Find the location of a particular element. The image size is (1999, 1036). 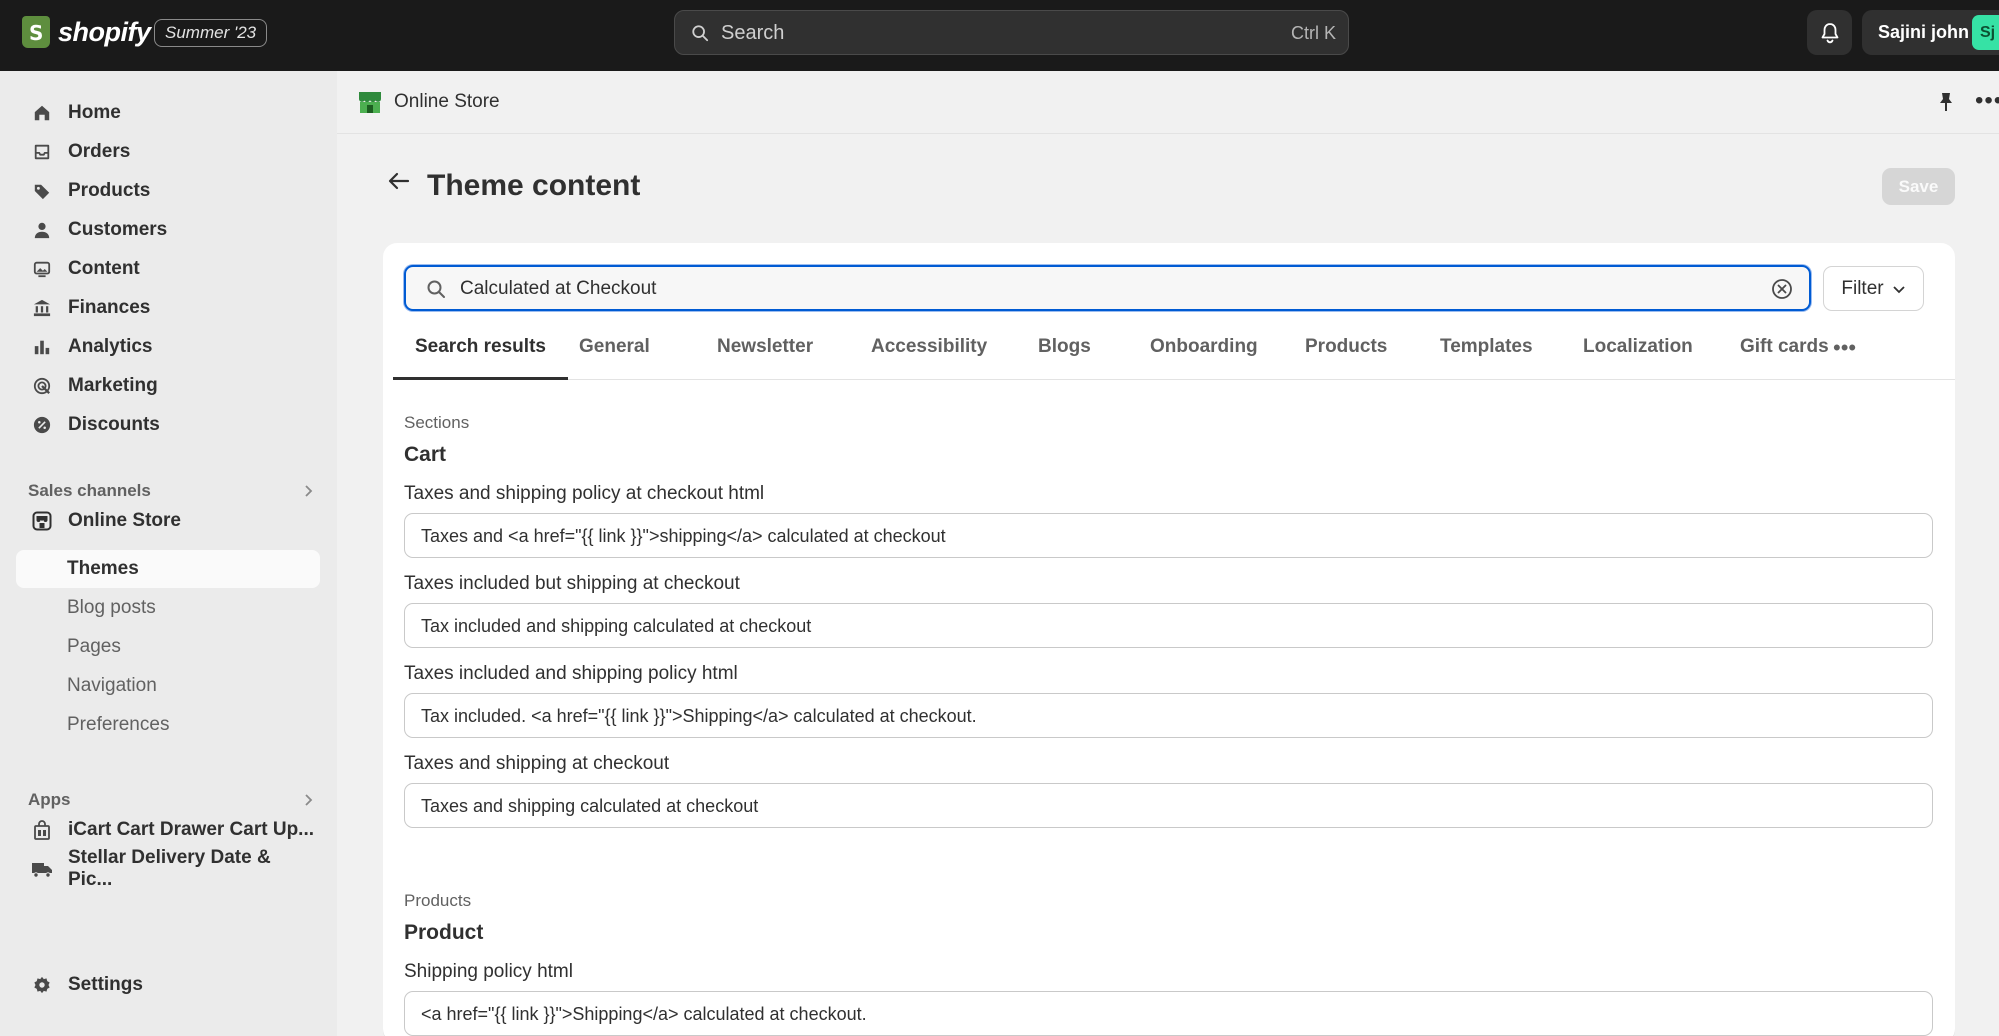

sidebar-subitem-label: Preferences is located at coordinates (118, 724).